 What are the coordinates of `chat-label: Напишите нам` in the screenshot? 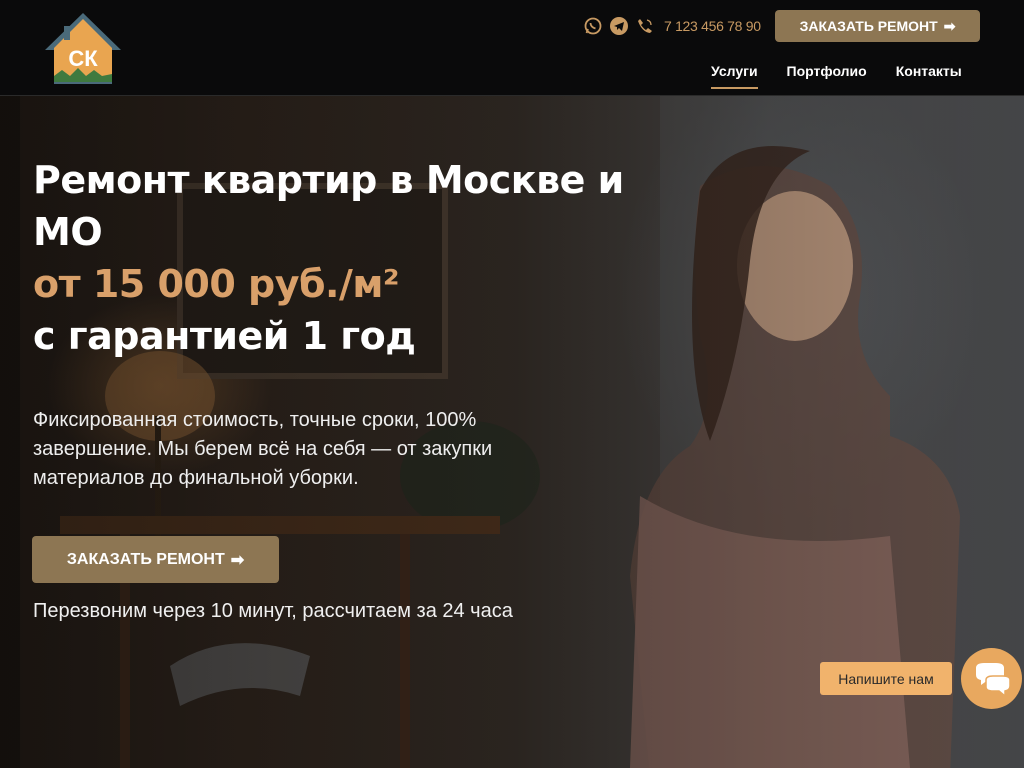 It's located at (886, 678).